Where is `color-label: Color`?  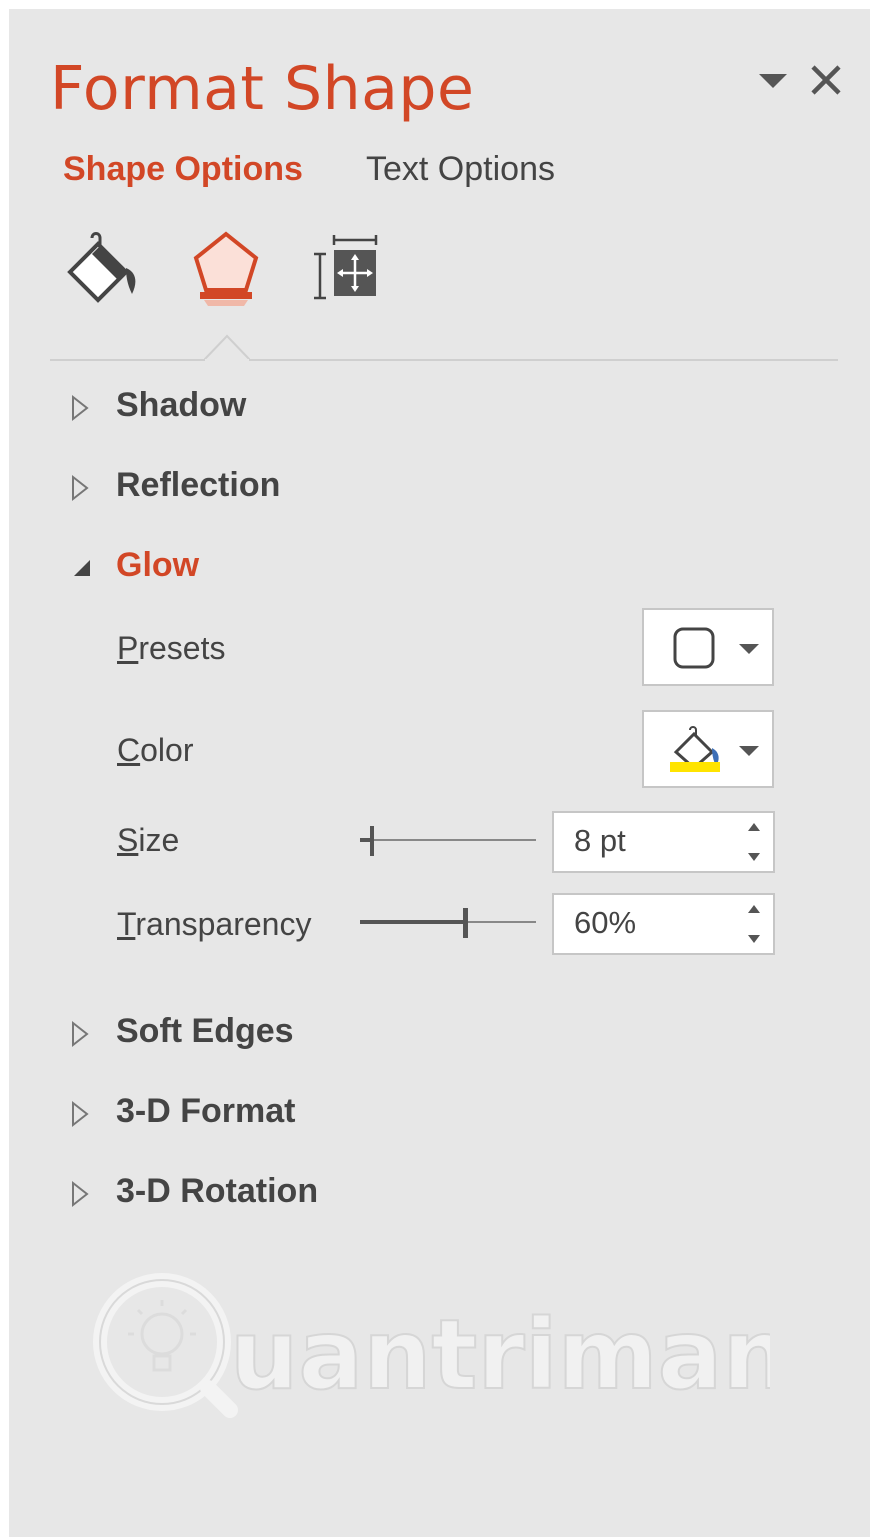
color-label: Color is located at coordinates (155, 750).